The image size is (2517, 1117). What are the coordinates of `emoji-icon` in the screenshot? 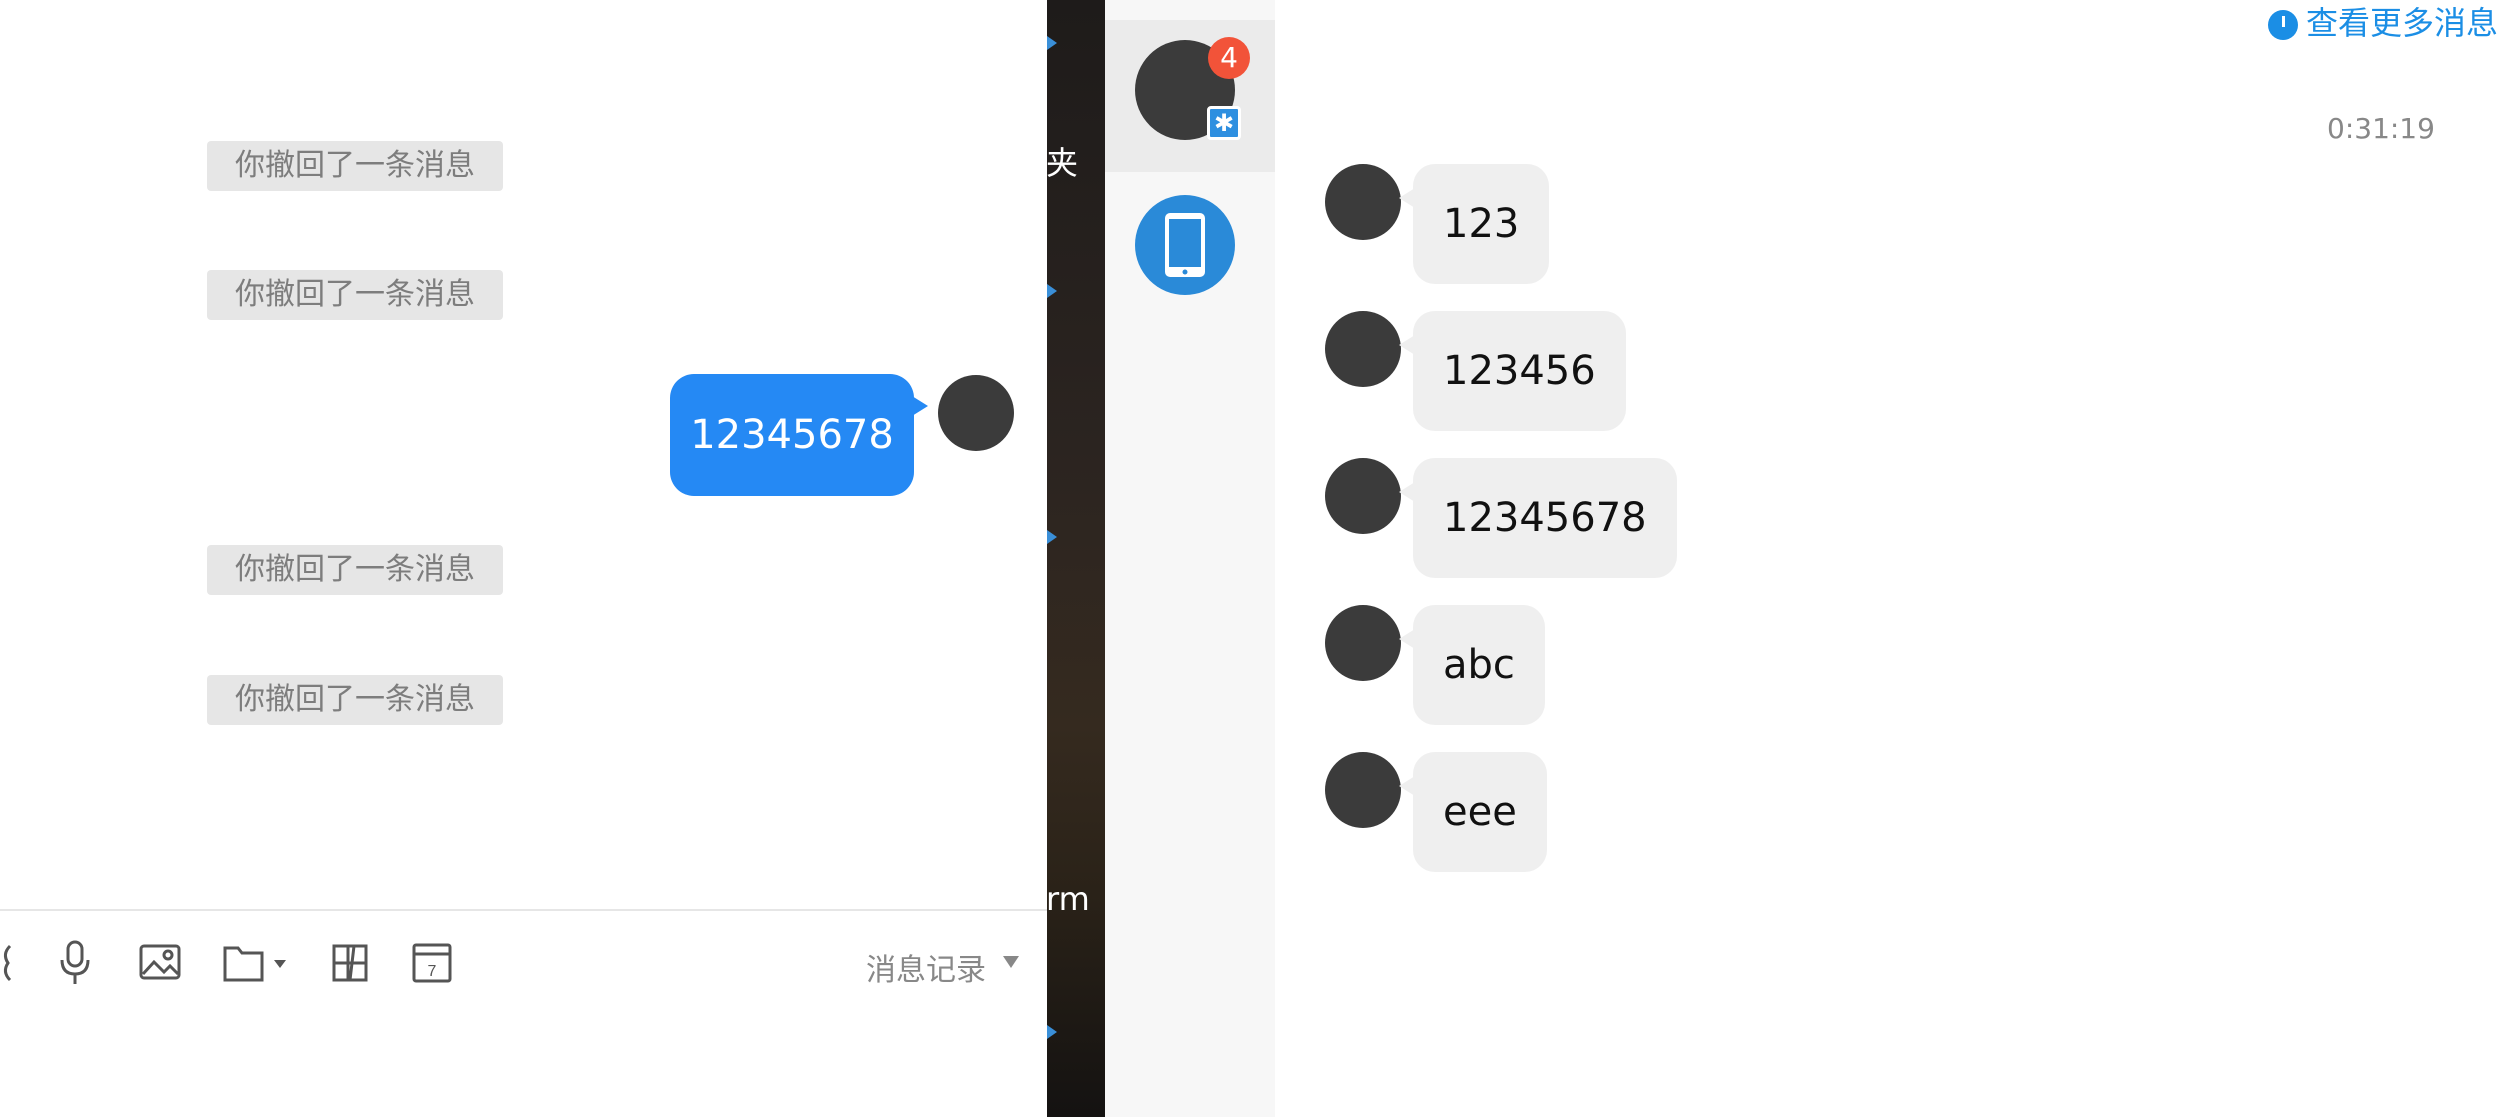 It's located at (10, 963).